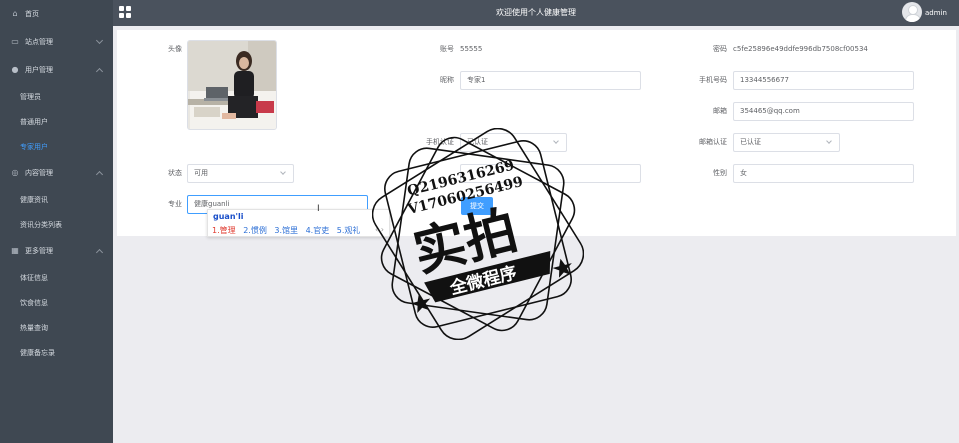 Image resolution: width=959 pixels, height=443 pixels. I want to click on status-select: 可用, so click(240, 173).